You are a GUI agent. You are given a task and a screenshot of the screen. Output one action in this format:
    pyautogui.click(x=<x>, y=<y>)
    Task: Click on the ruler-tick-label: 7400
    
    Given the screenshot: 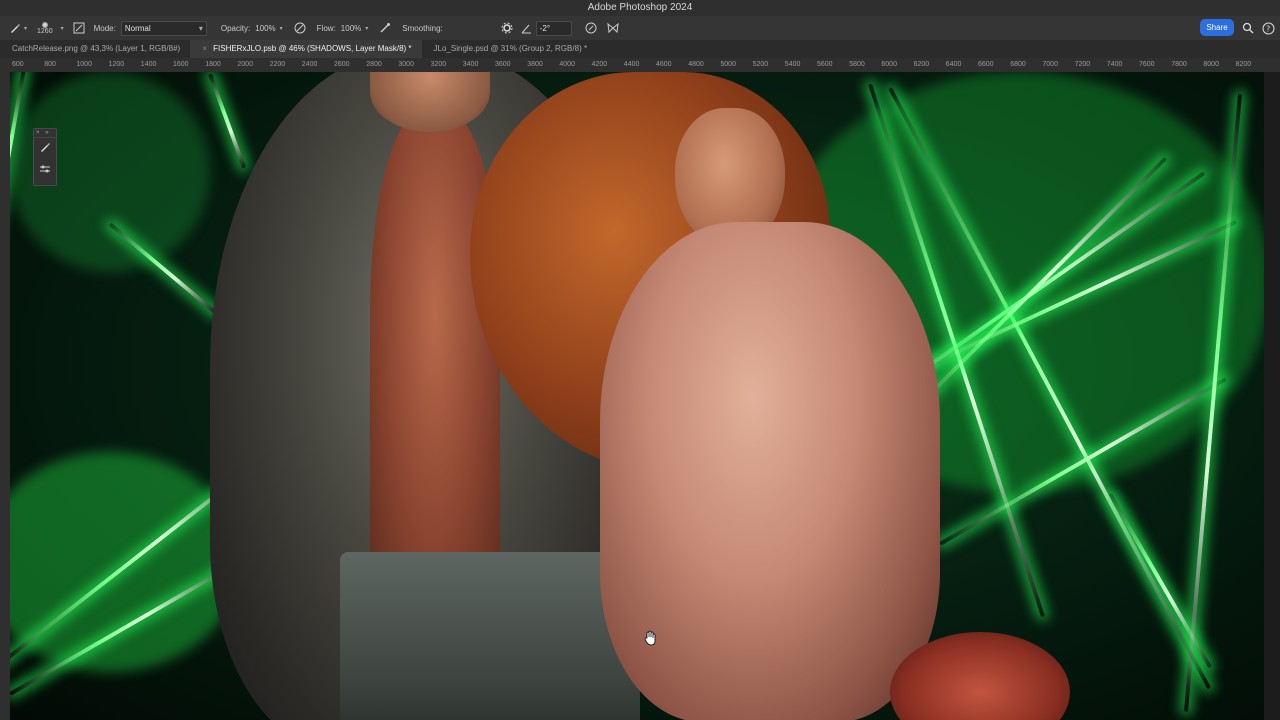 What is the action you would take?
    pyautogui.click(x=1114, y=64)
    